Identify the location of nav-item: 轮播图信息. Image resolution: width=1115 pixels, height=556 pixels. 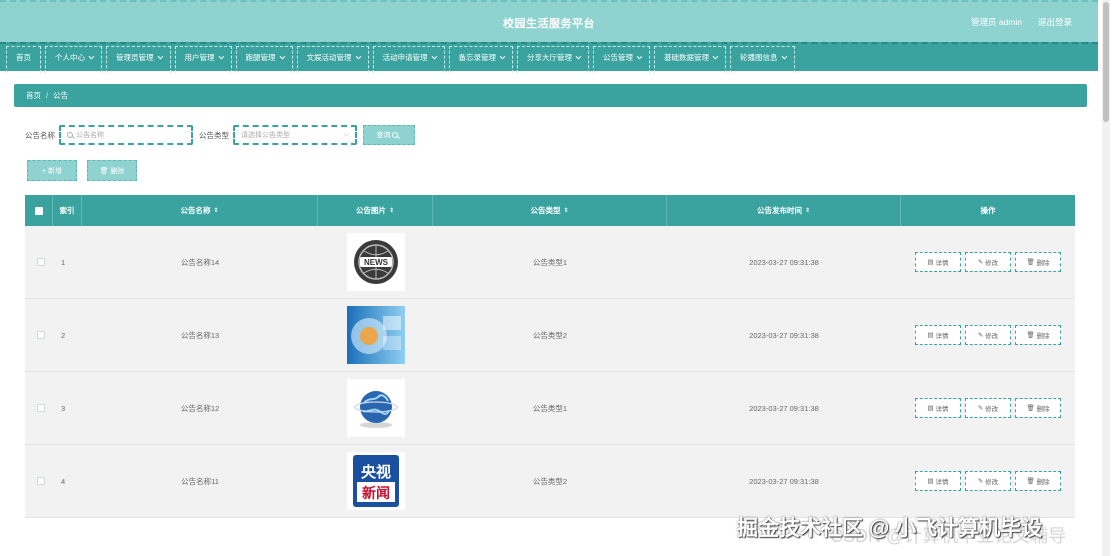
(762, 59).